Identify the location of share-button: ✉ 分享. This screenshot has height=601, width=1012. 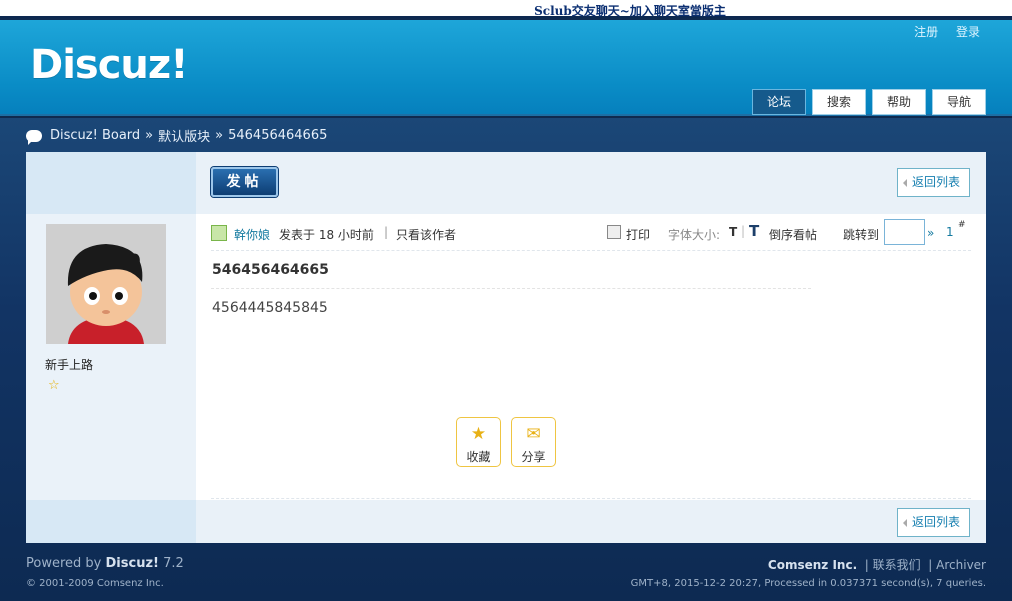
(533, 442).